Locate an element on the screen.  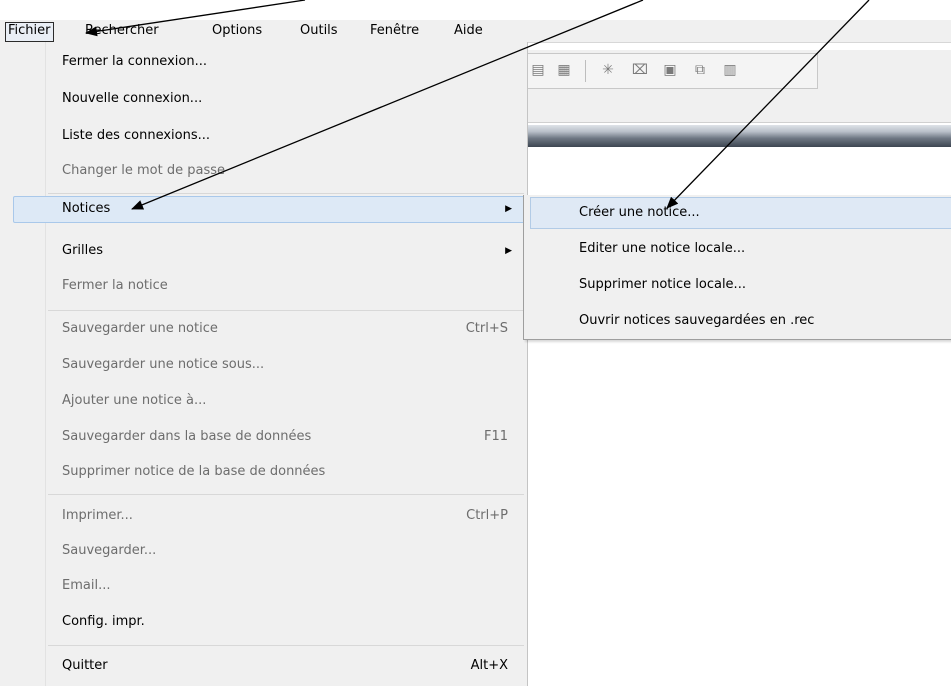
menu-fichier: Fichier is located at coordinates (29, 32).